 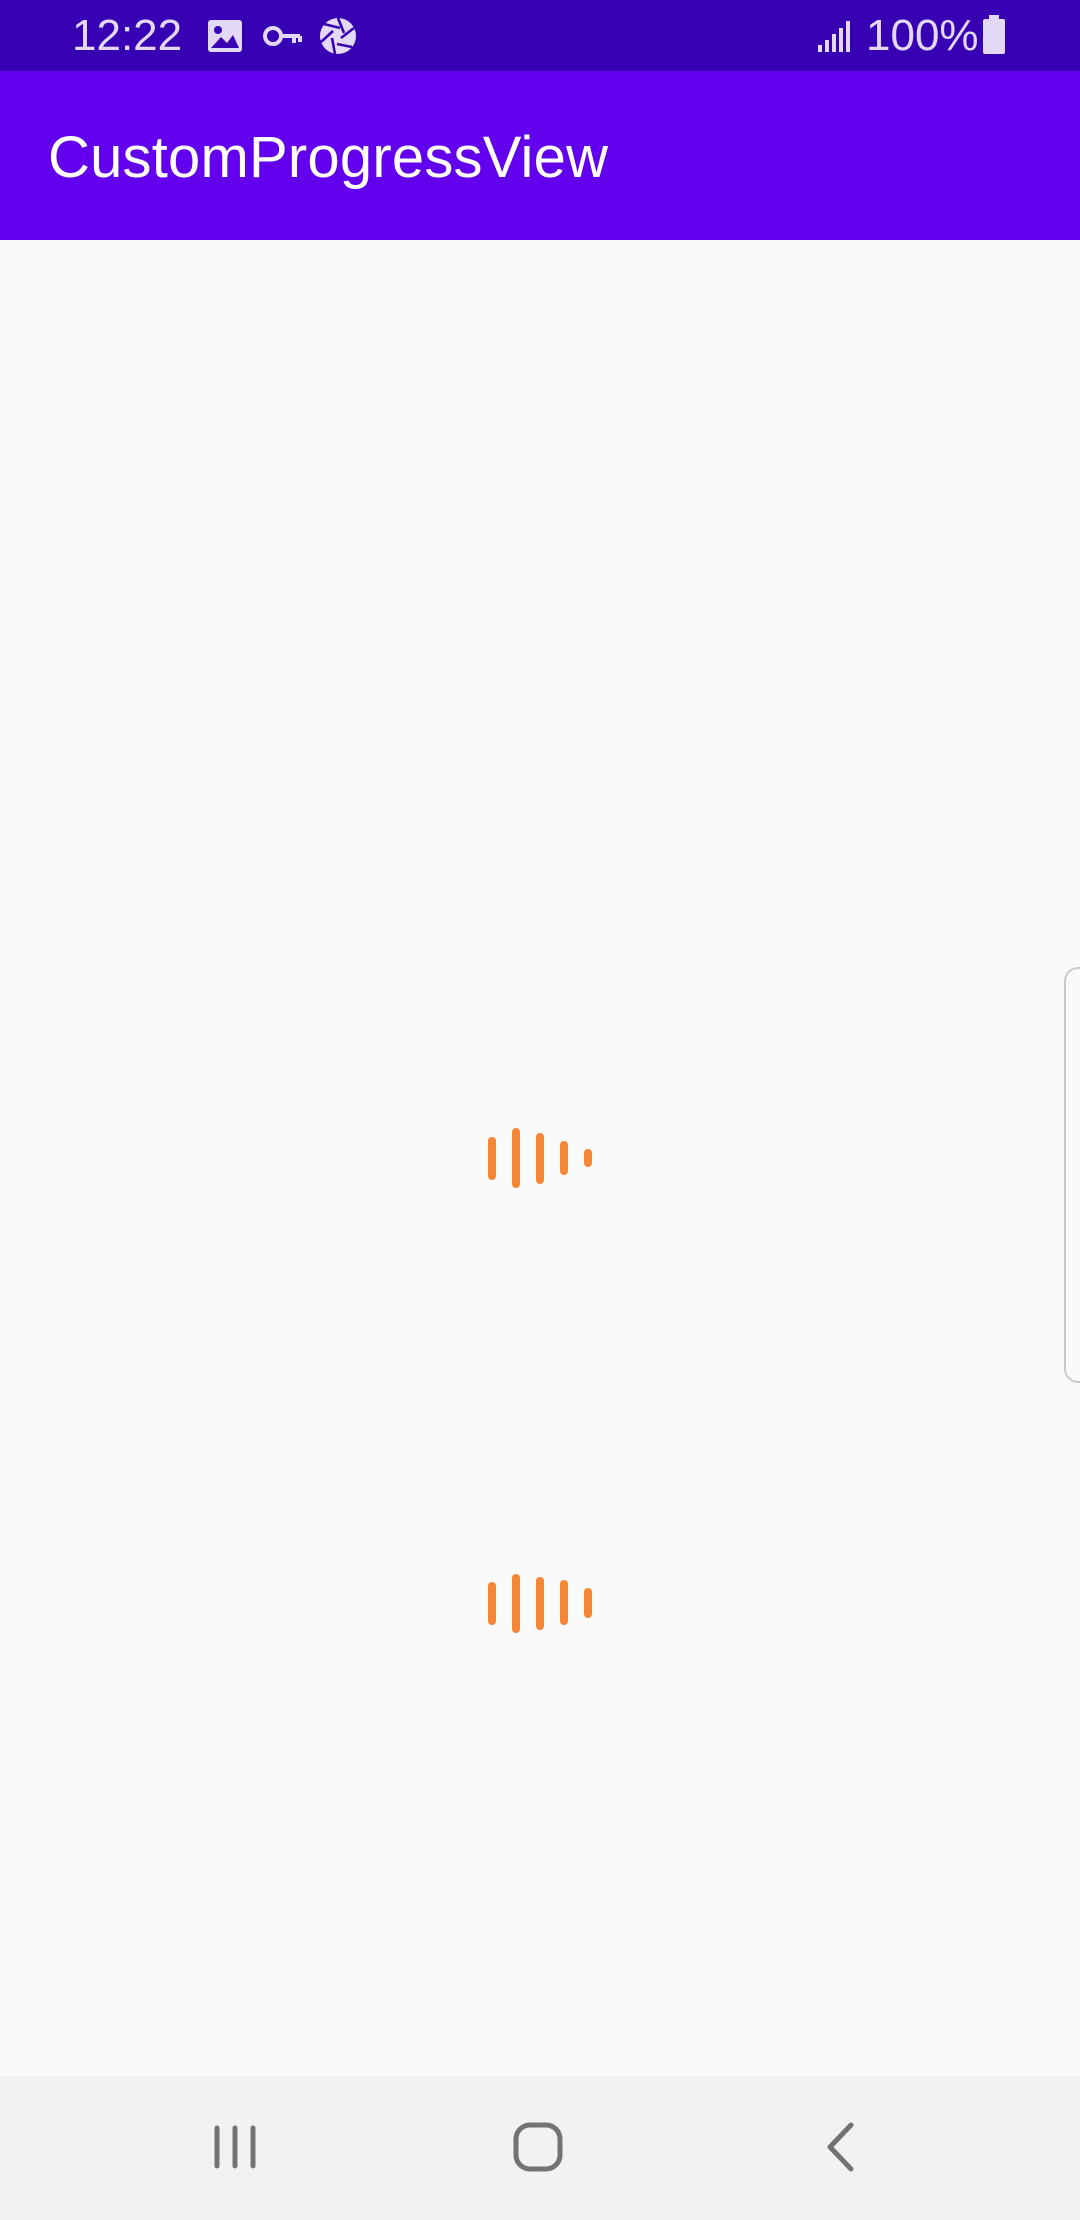 What do you see at coordinates (127, 35) in the screenshot?
I see `status-time: 12:22` at bounding box center [127, 35].